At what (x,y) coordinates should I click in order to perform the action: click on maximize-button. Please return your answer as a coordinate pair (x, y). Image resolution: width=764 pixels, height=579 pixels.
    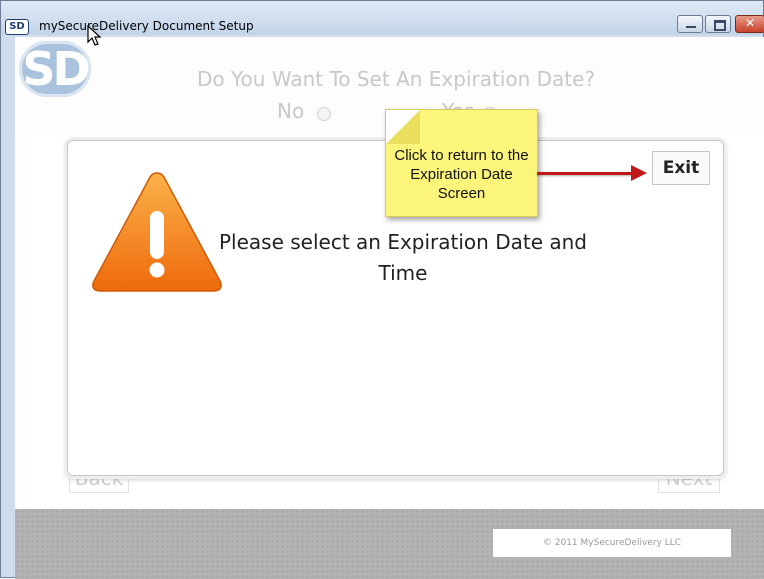
    Looking at the image, I should click on (718, 24).